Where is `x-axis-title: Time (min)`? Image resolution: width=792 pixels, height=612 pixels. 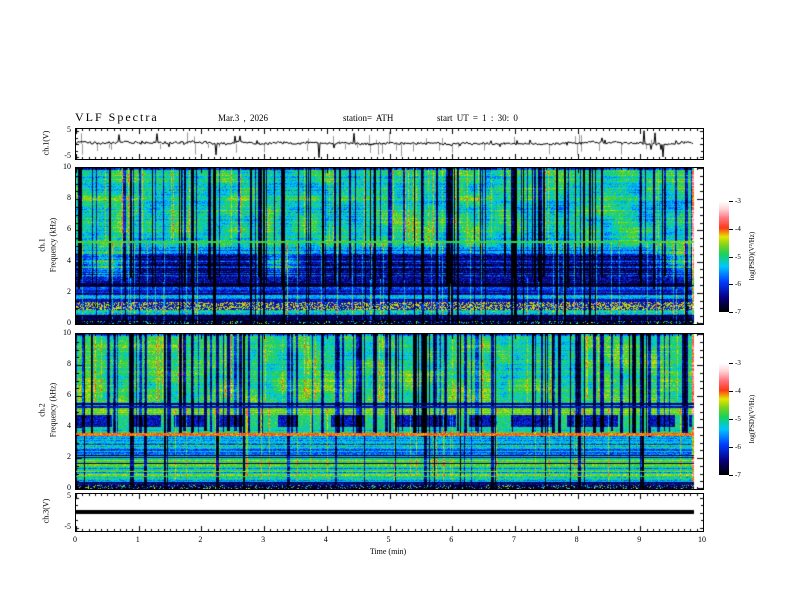
x-axis-title: Time (min) is located at coordinates (388, 551).